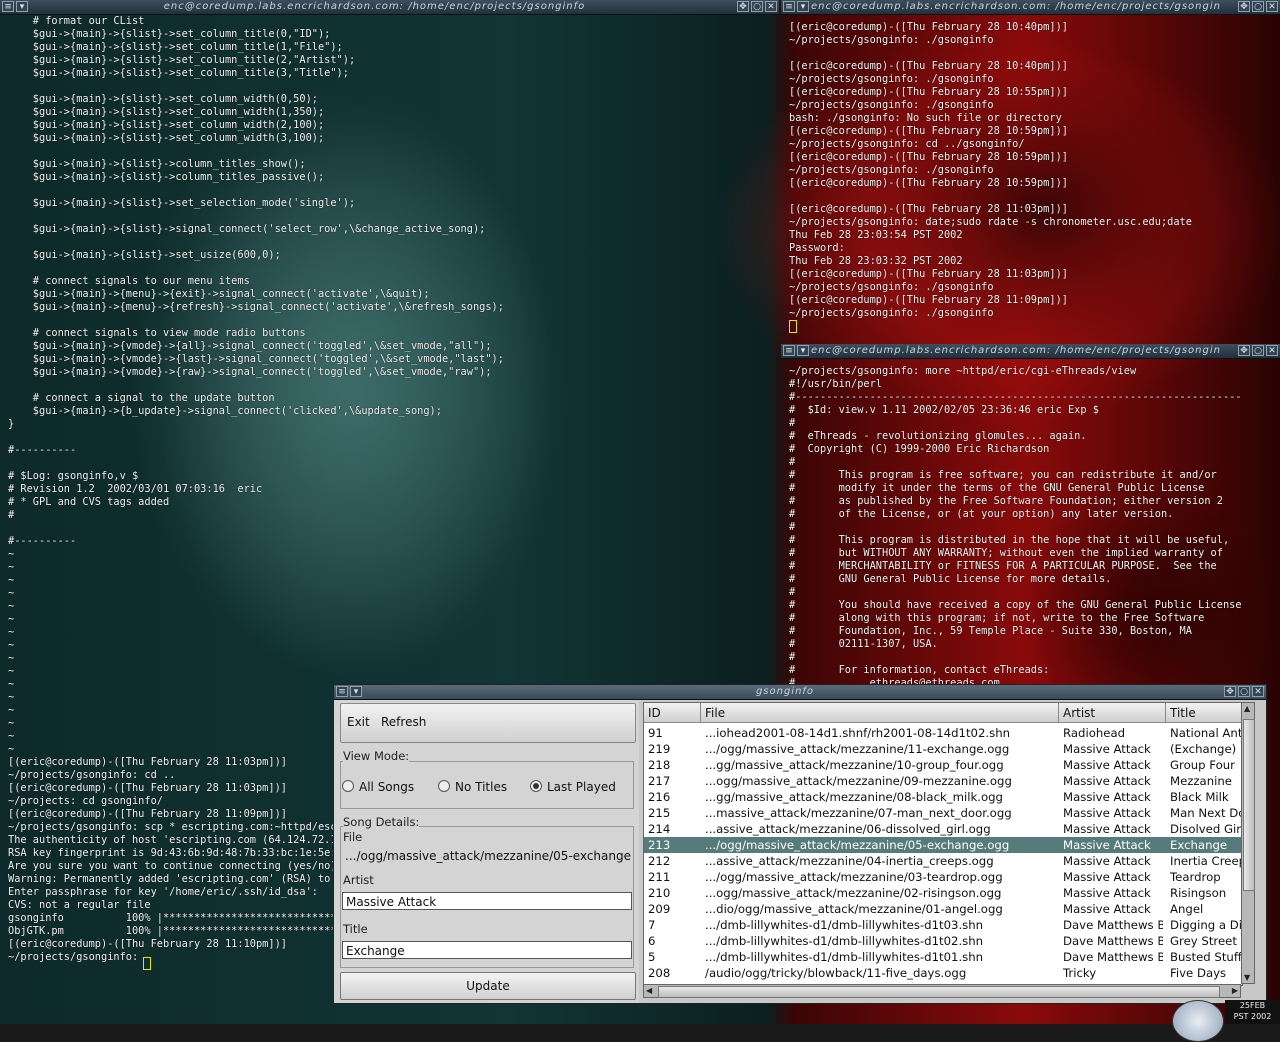 This screenshot has height=1042, width=1280. I want to click on column-header-file: File, so click(880, 713).